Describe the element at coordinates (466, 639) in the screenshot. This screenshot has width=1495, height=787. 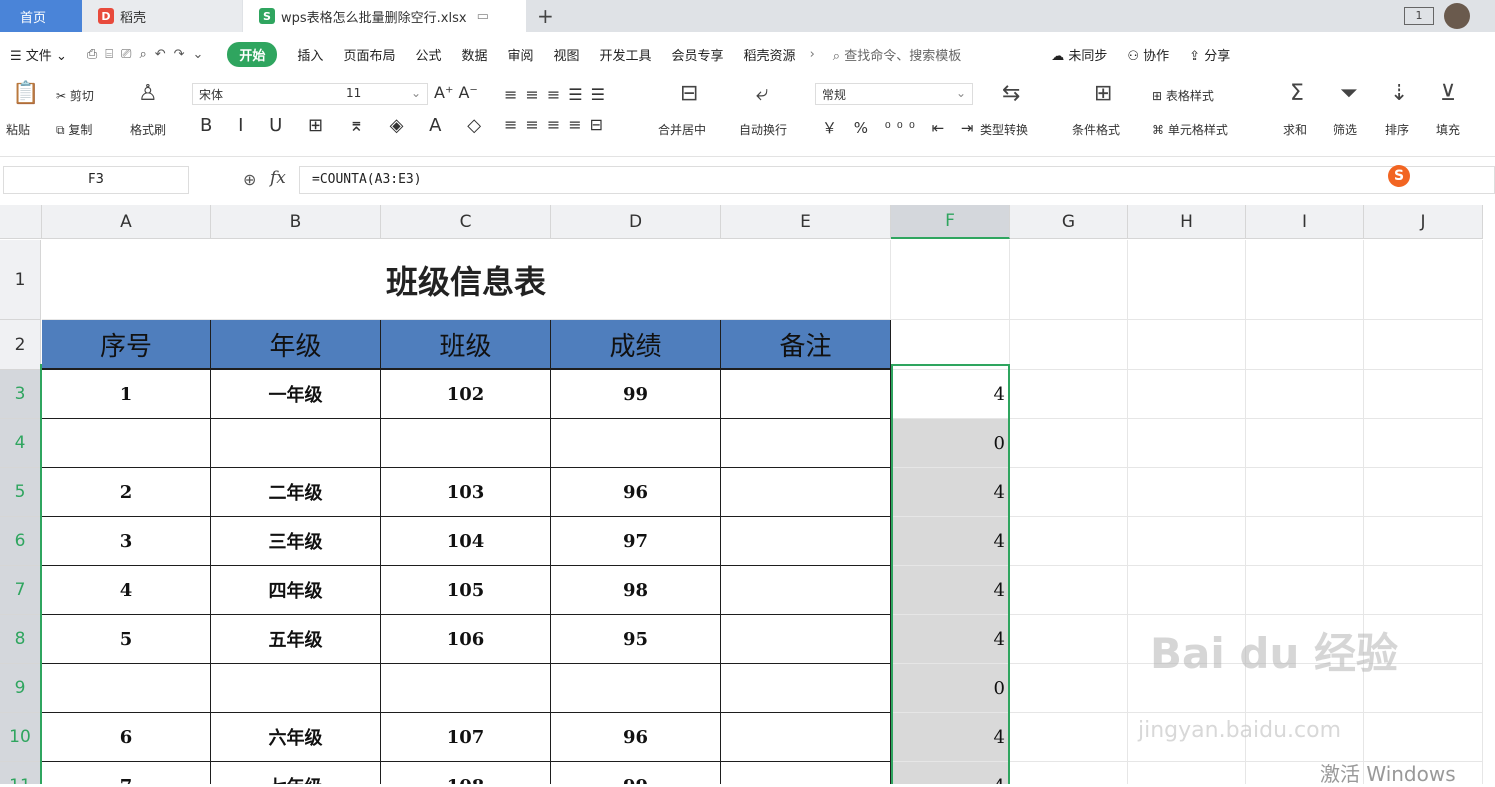
I see `table-cell: 106` at that location.